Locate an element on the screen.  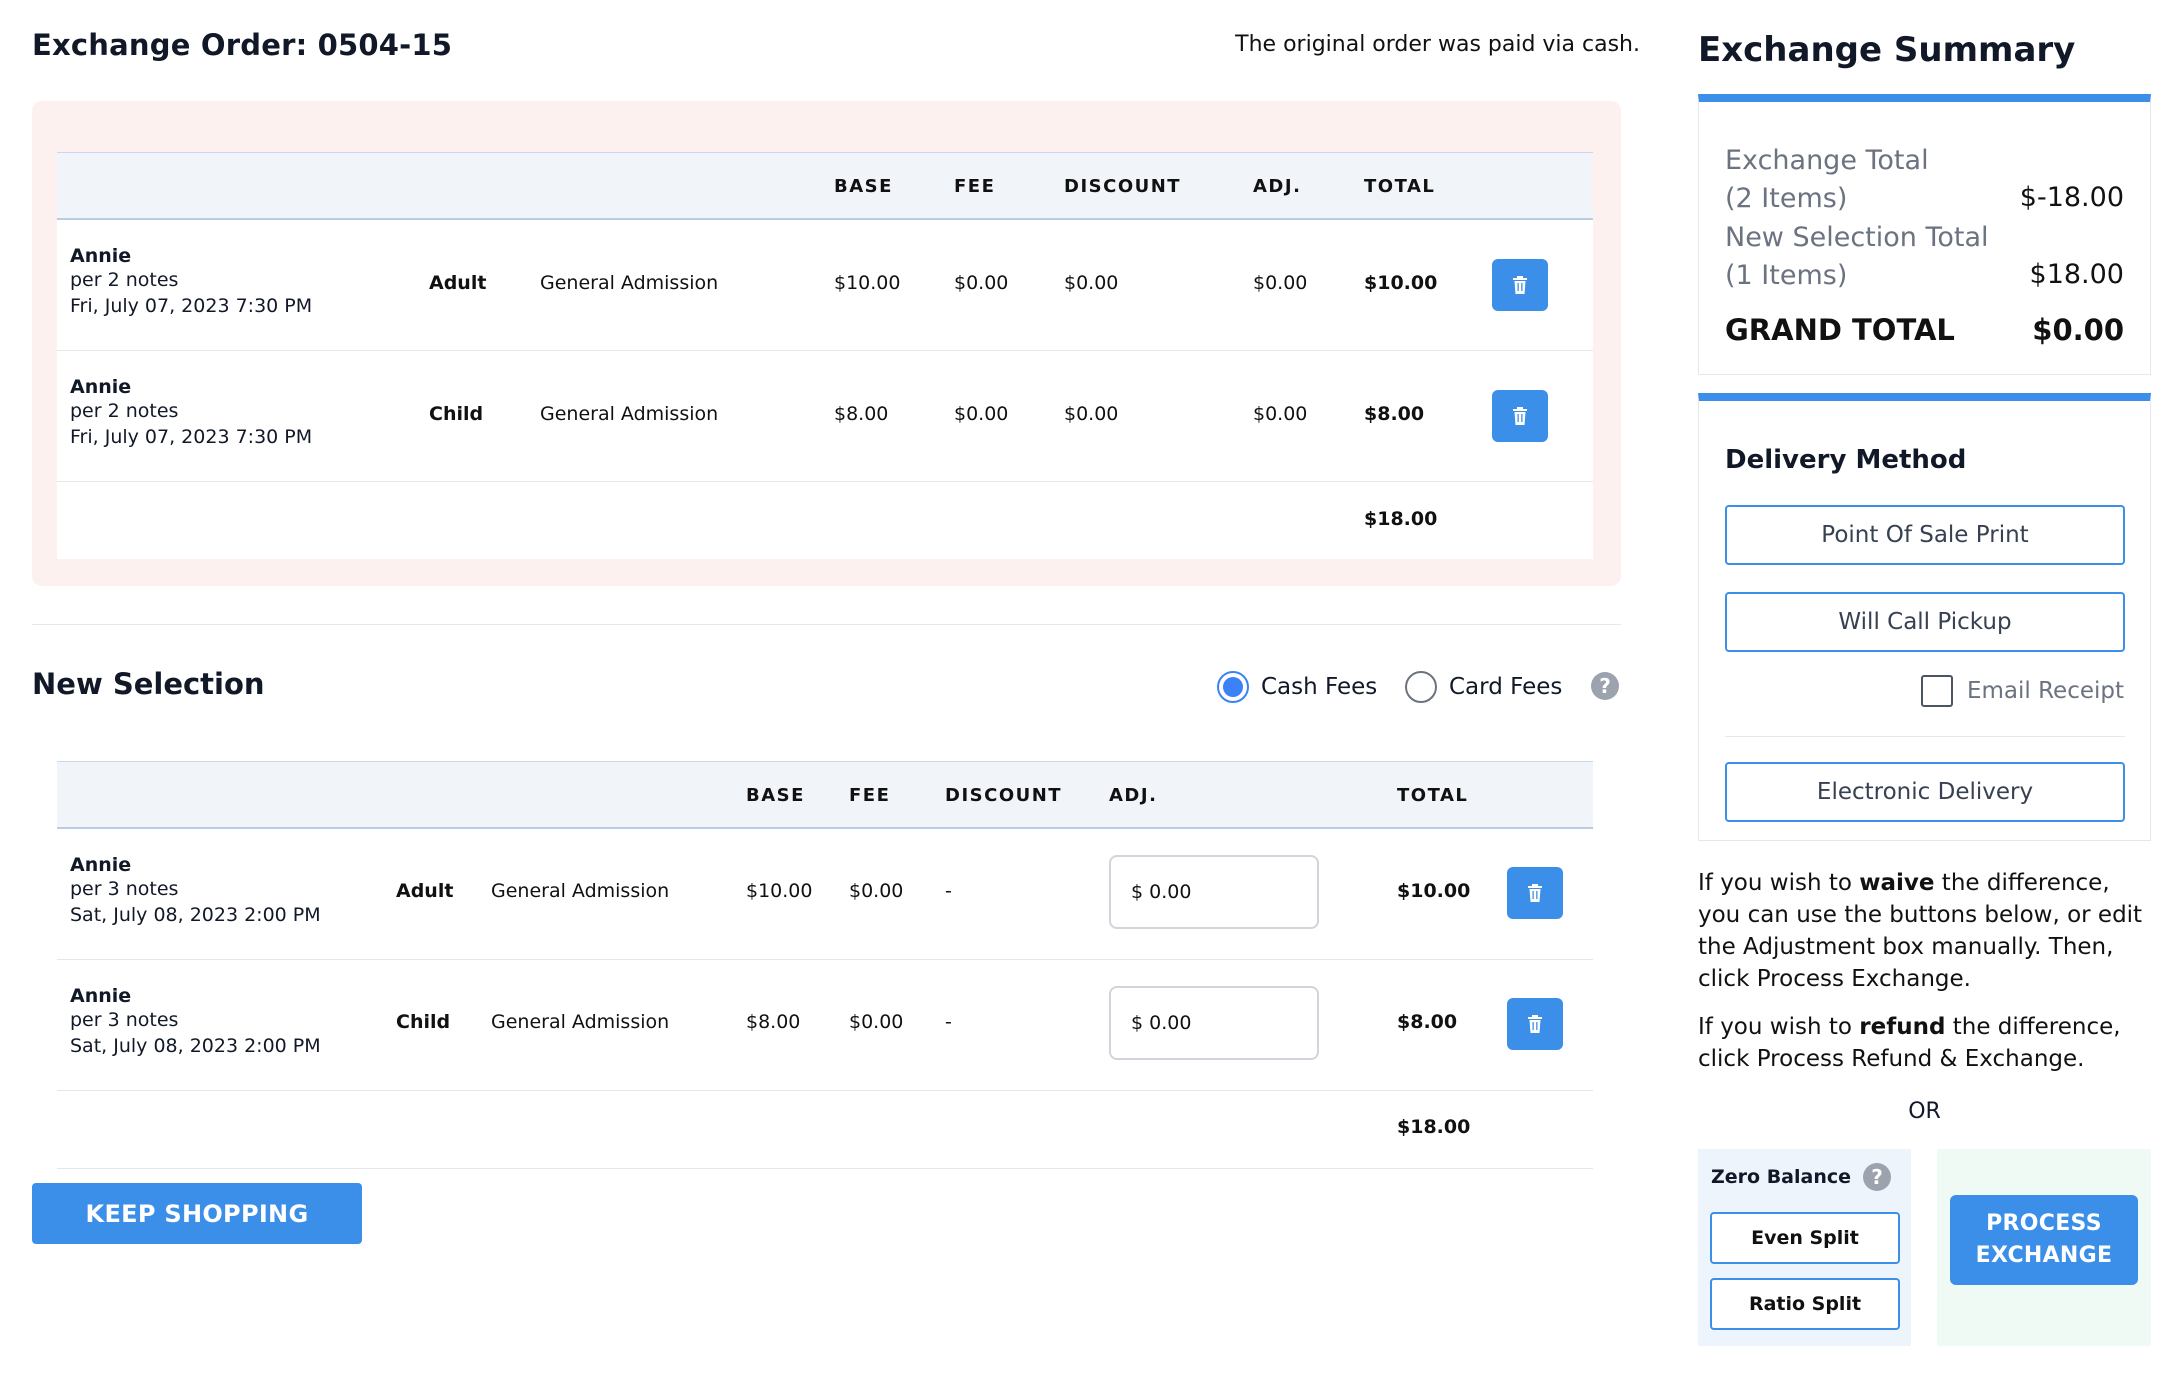
zero-balance-label: Zero Balance is located at coordinates (1781, 1177).